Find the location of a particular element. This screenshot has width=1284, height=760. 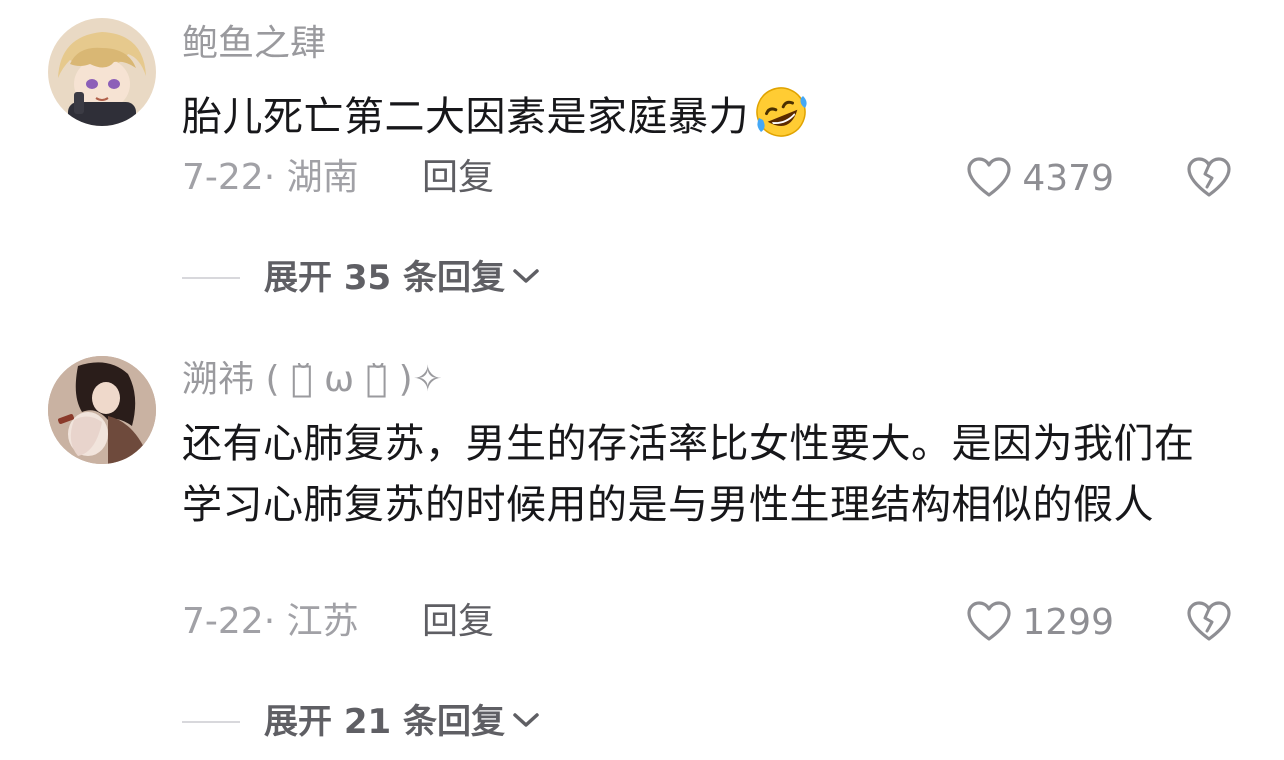

expand-replies: 展开 21 条回复 is located at coordinates (361, 722).